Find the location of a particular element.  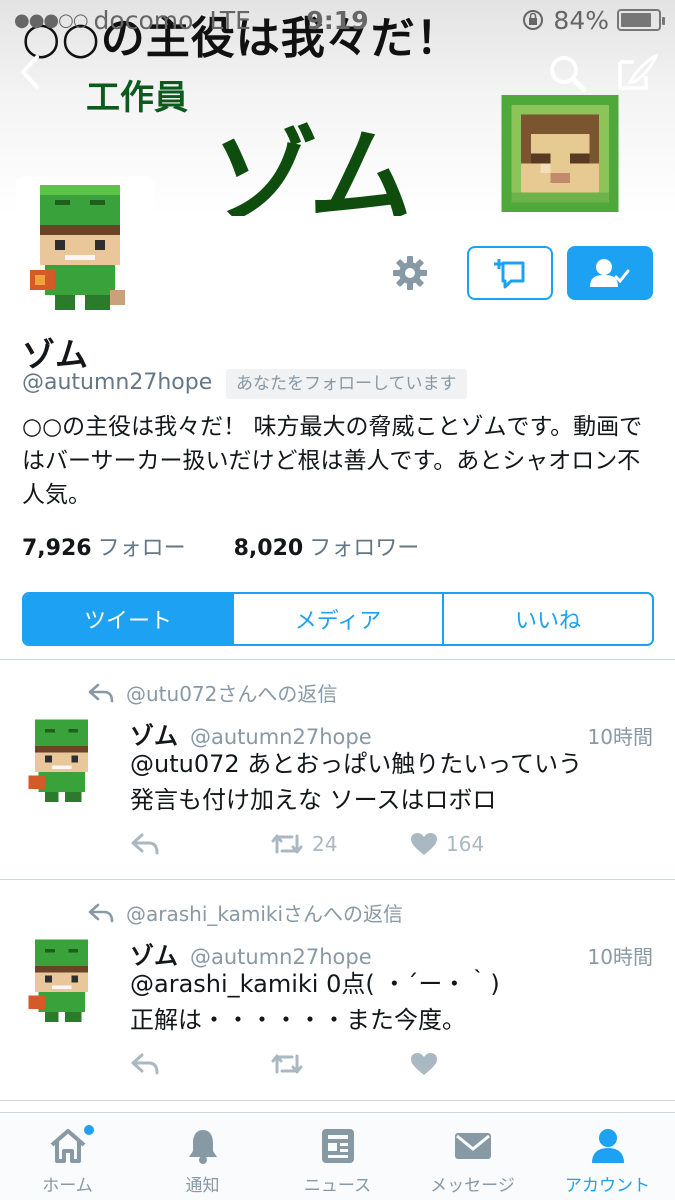

compose-icon is located at coordinates (638, 71).